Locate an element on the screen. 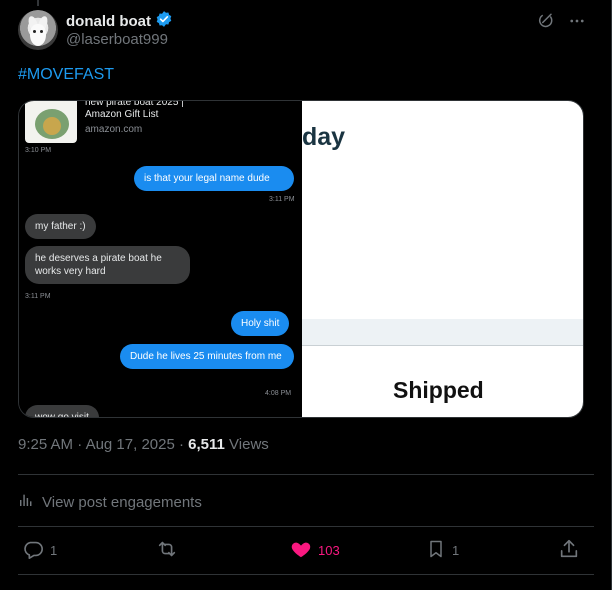 This screenshot has height=590, width=612. post-timestamp: 9:25 AM · Aug 17, 2025 · 6,511 Views is located at coordinates (143, 444).